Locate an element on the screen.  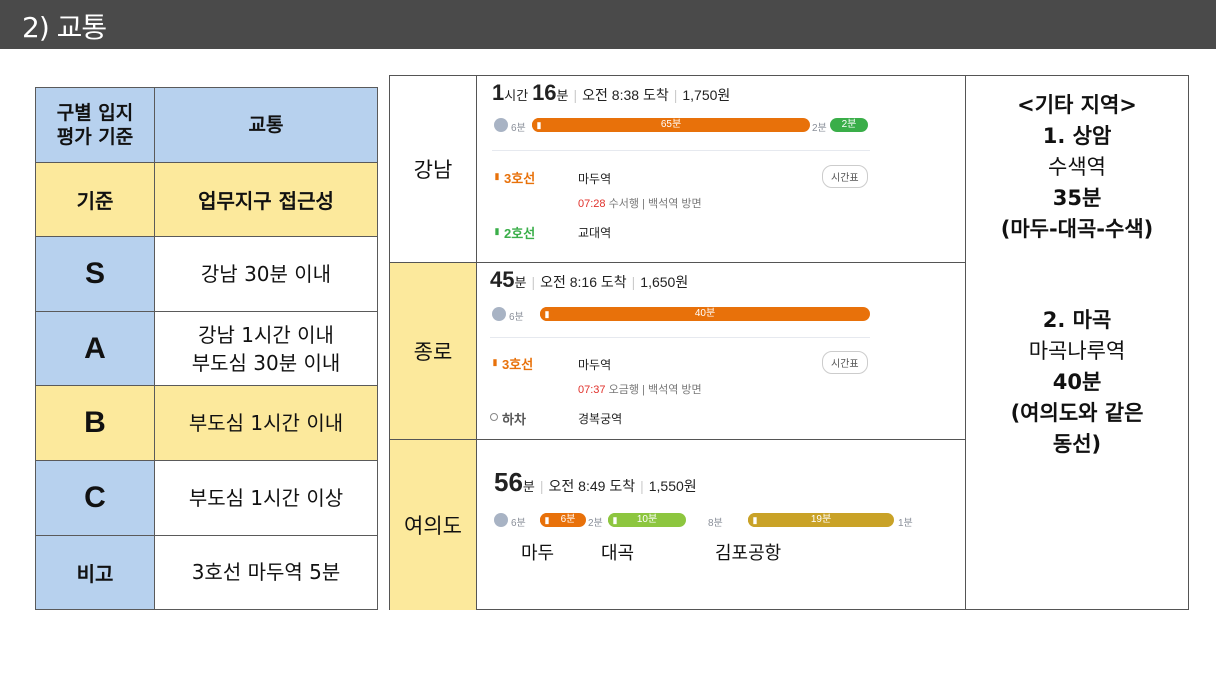
departure-time: 07:37 is located at coordinates (592, 390).